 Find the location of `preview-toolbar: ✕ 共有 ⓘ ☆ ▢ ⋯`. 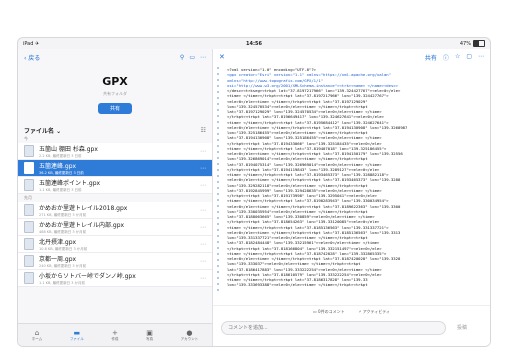

preview-toolbar: ✕ 共有 ⓘ ☆ ▢ ⋯ is located at coordinates (351, 57).